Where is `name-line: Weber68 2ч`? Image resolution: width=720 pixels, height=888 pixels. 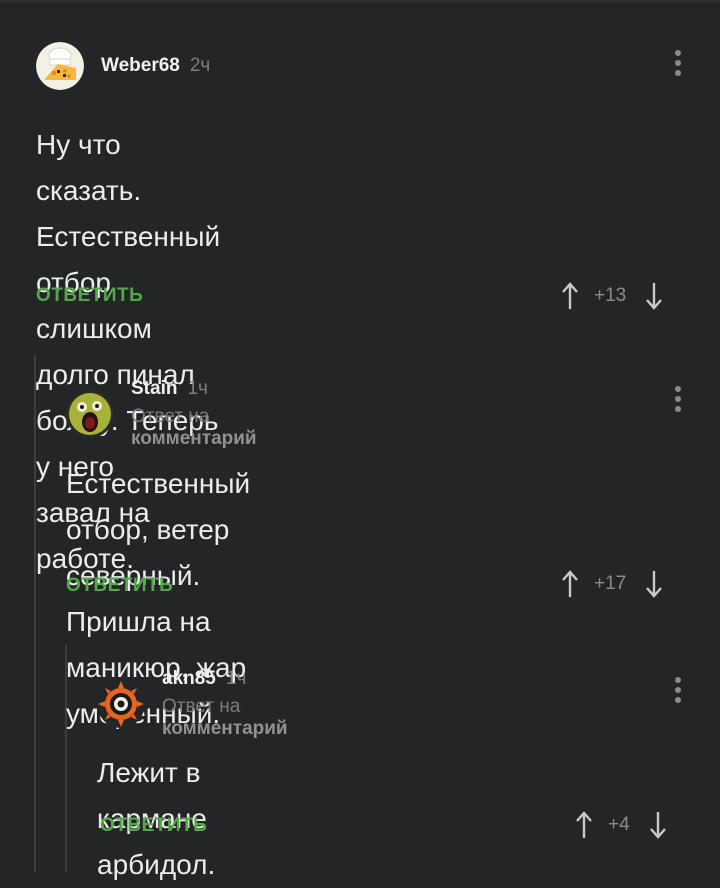 name-line: Weber68 2ч is located at coordinates (155, 66).